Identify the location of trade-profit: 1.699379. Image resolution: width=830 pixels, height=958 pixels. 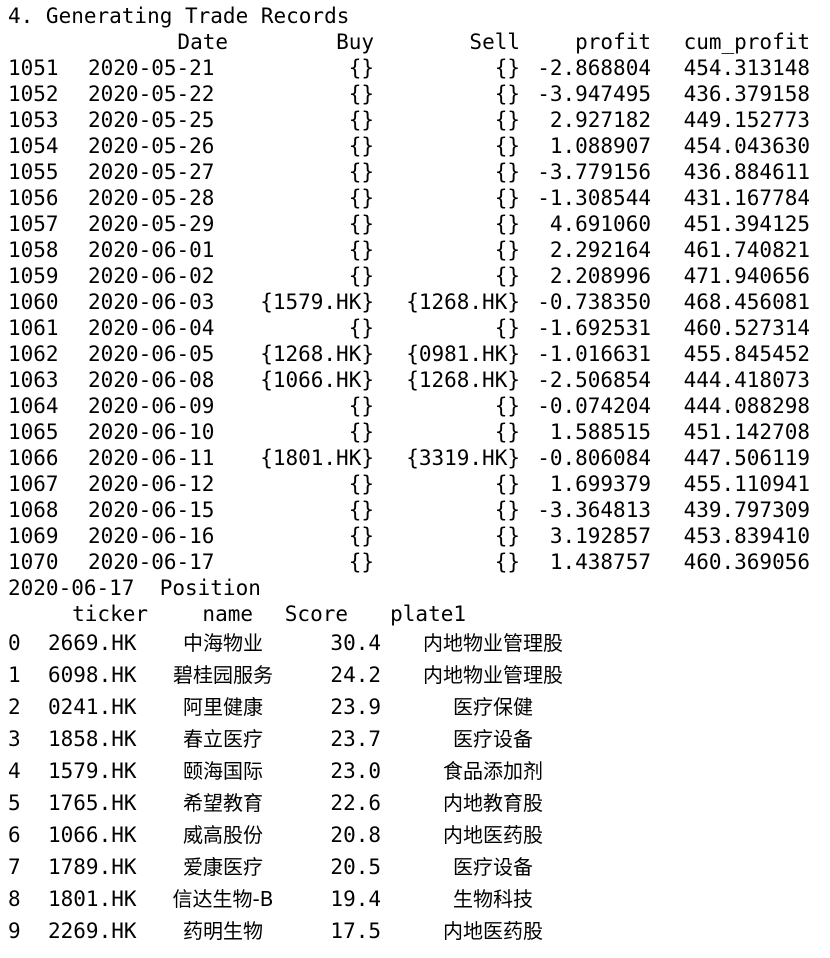
(600, 484).